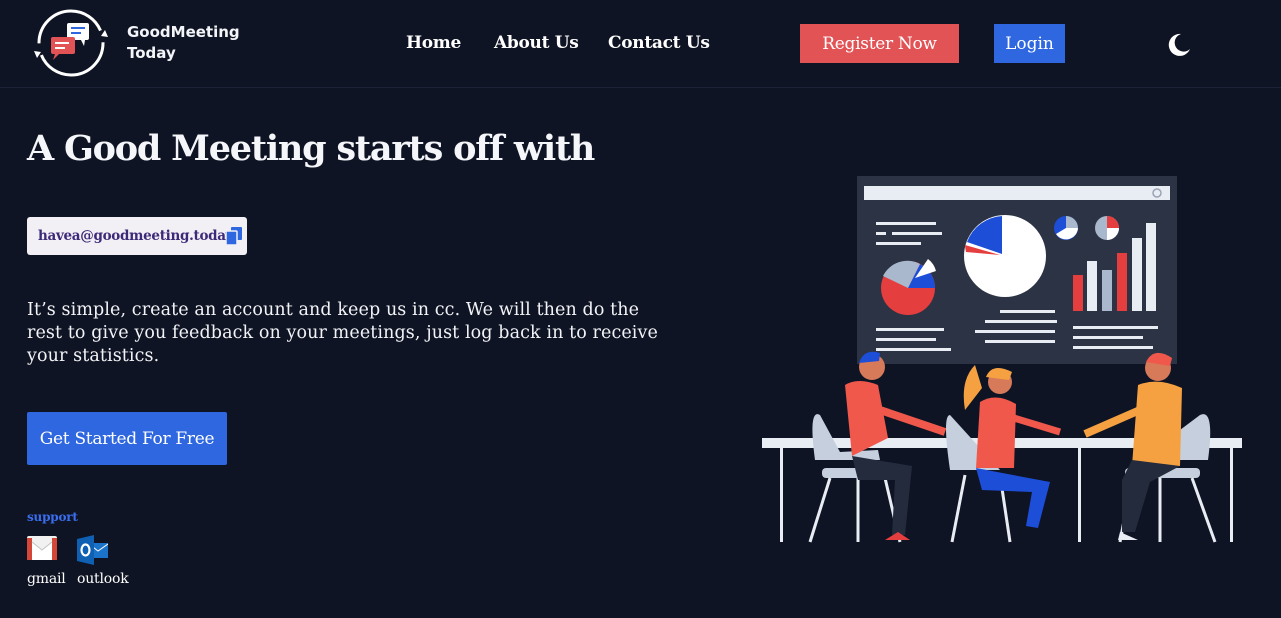 Image resolution: width=1281 pixels, height=618 pixels. Describe the element at coordinates (183, 32) in the screenshot. I see `brand-line-1: GoodMeeting` at that location.